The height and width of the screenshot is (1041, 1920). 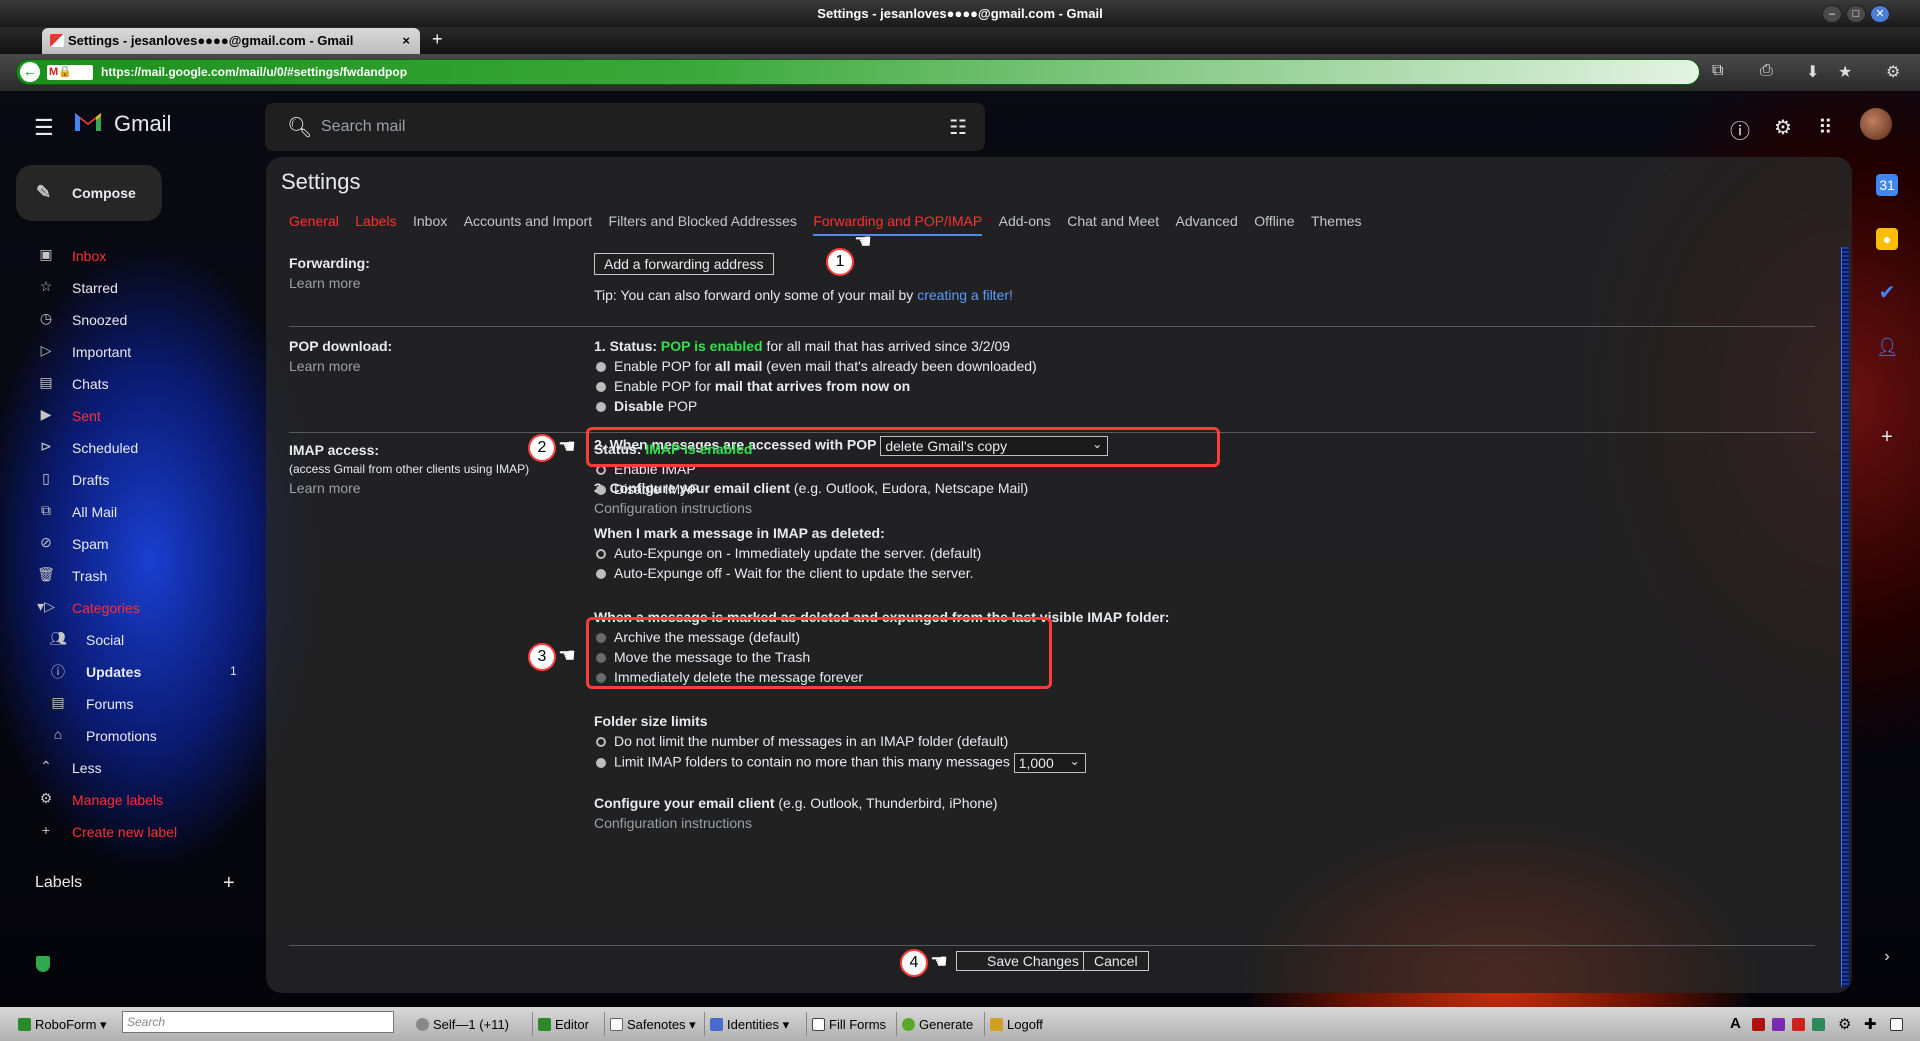 I want to click on nav-item-spam: ⊘ Spam, so click(x=131, y=544).